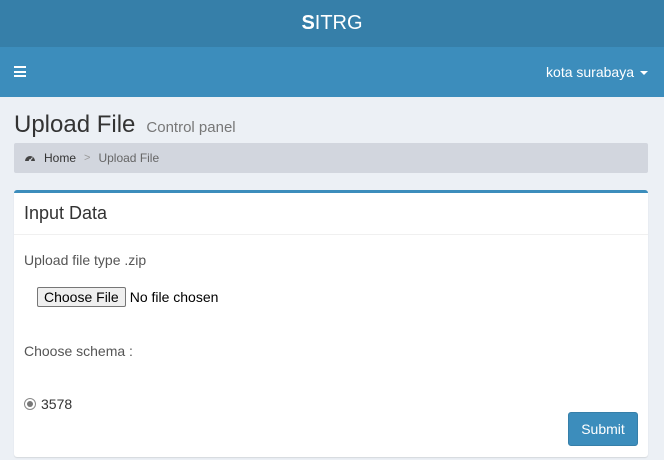  Describe the element at coordinates (332, 72) in the screenshot. I see `top-navbar: kota surabaya` at that location.